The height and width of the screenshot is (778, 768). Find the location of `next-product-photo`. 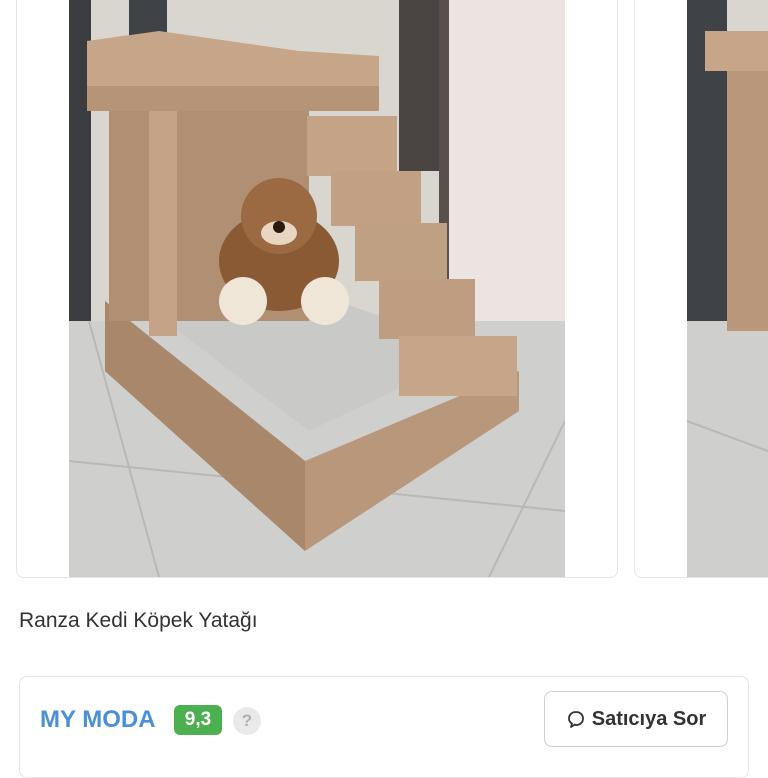

next-product-photo is located at coordinates (727, 288).